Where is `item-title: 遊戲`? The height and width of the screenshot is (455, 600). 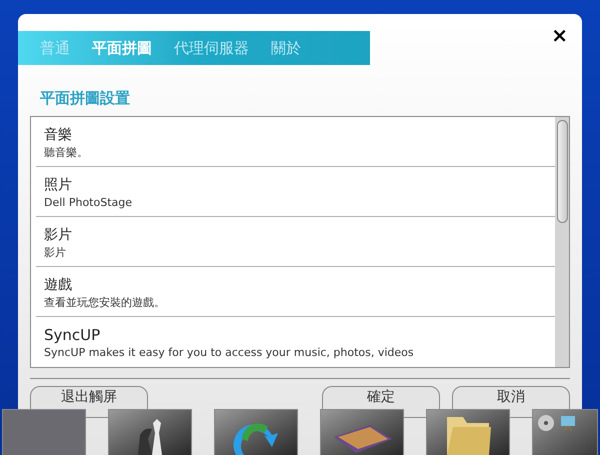
item-title: 遊戲 is located at coordinates (58, 285).